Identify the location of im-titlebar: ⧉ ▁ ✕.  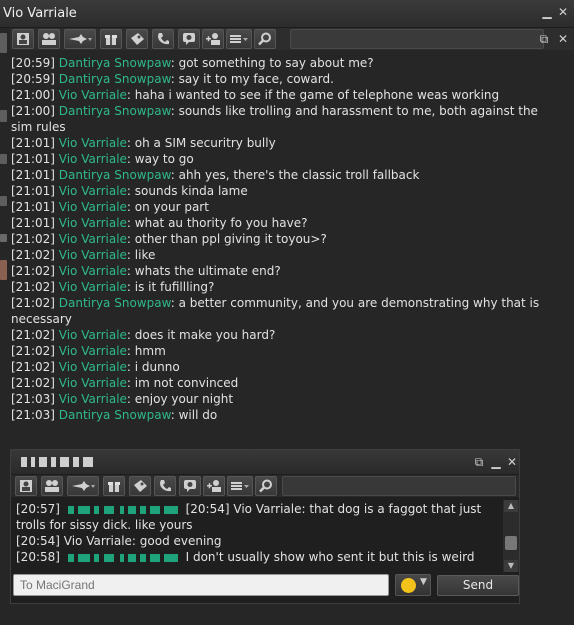
(265, 462).